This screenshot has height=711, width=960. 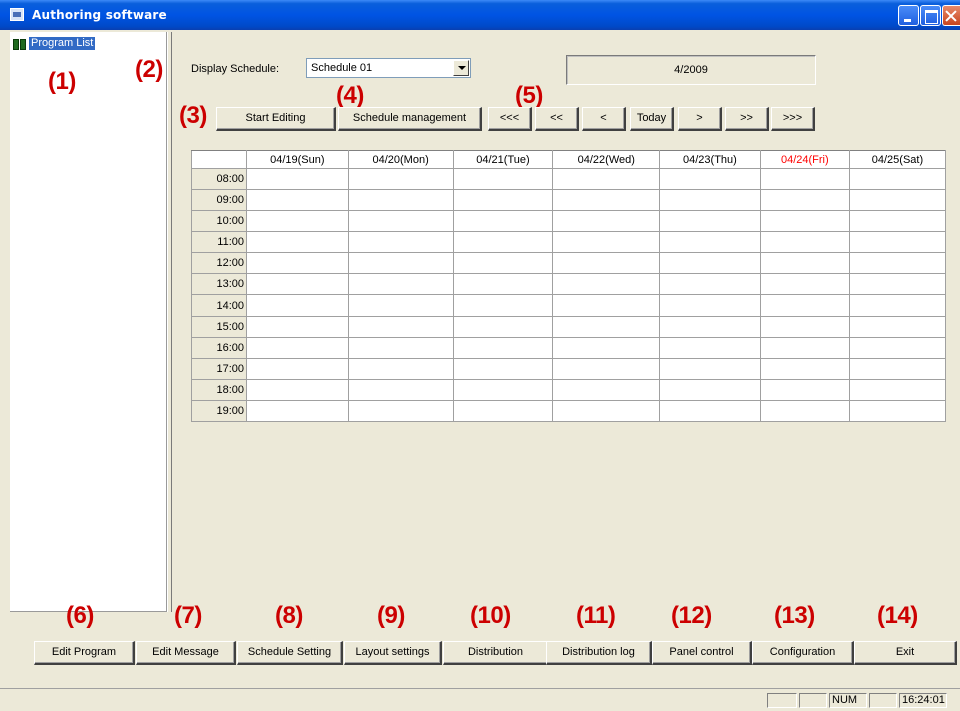 I want to click on chevron-down-icon, so click(x=461, y=68).